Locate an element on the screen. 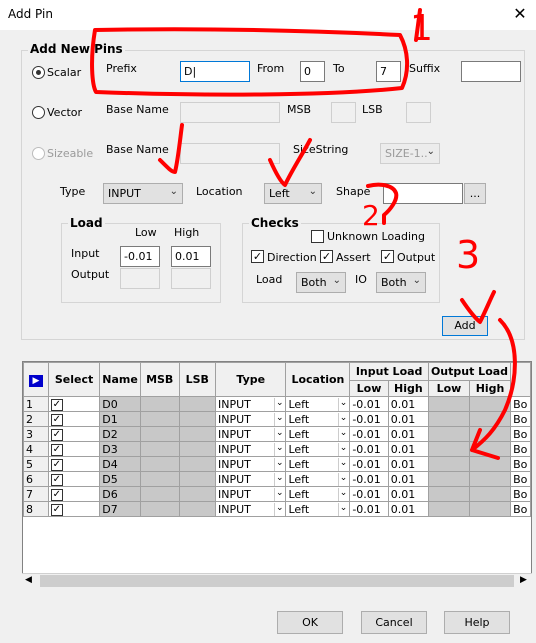  name-cell: D1 is located at coordinates (120, 419).